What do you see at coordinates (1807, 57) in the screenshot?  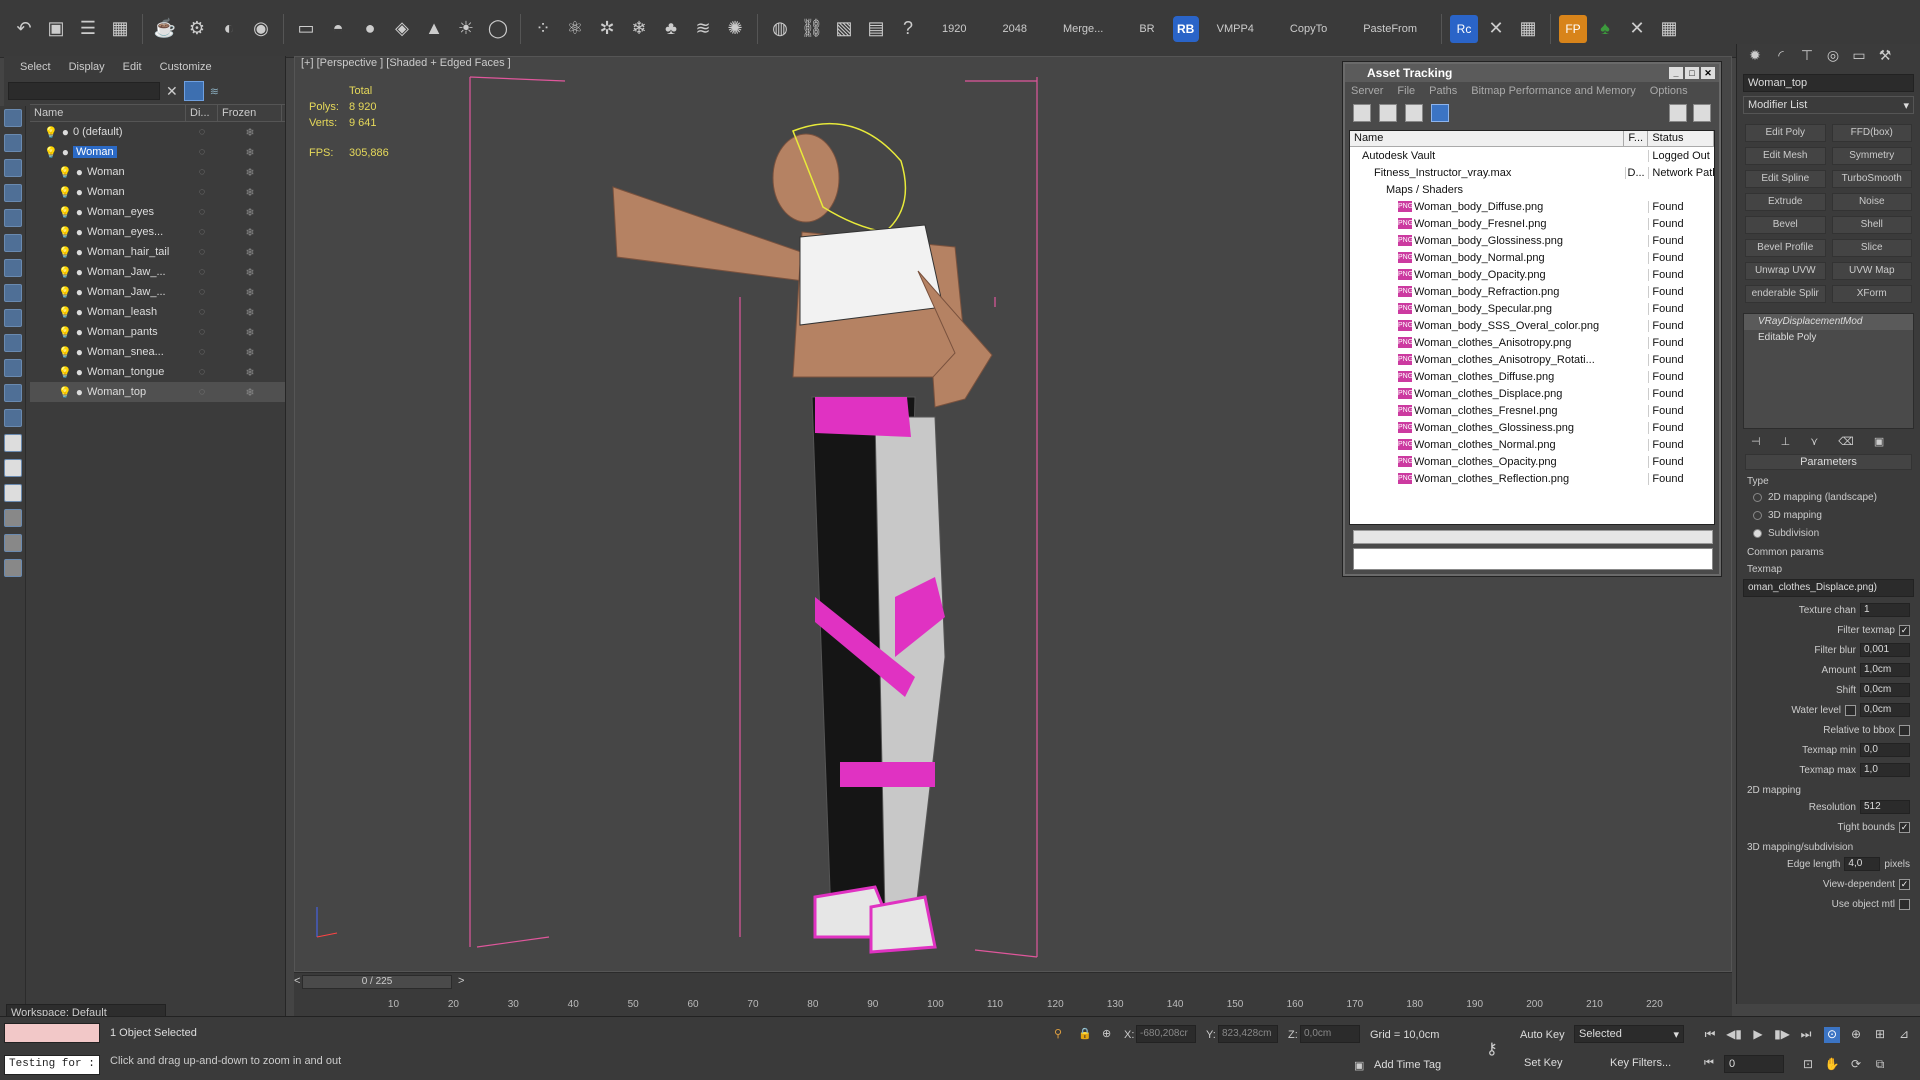 I see `hierarchy-tab-icon: ⊤` at bounding box center [1807, 57].